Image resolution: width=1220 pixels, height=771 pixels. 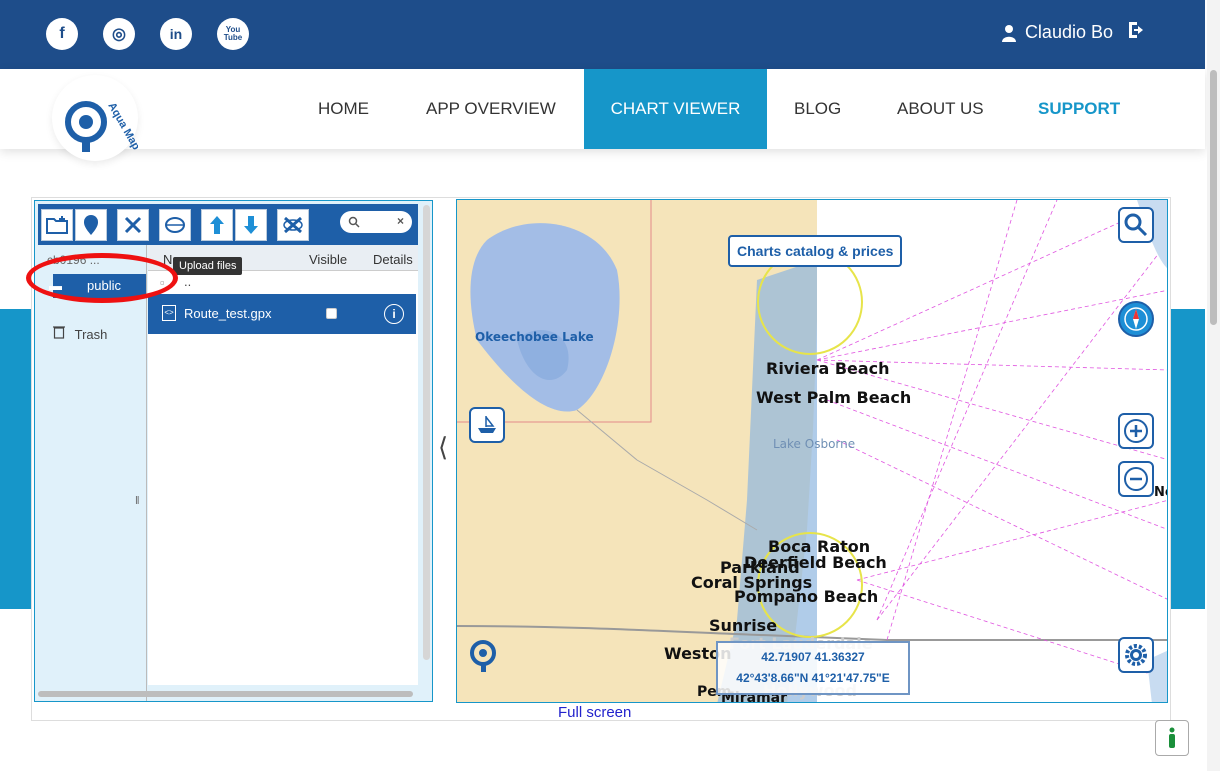 What do you see at coordinates (675, 109) in the screenshot?
I see `nav-chart-viewer: CHART VIEWER` at bounding box center [675, 109].